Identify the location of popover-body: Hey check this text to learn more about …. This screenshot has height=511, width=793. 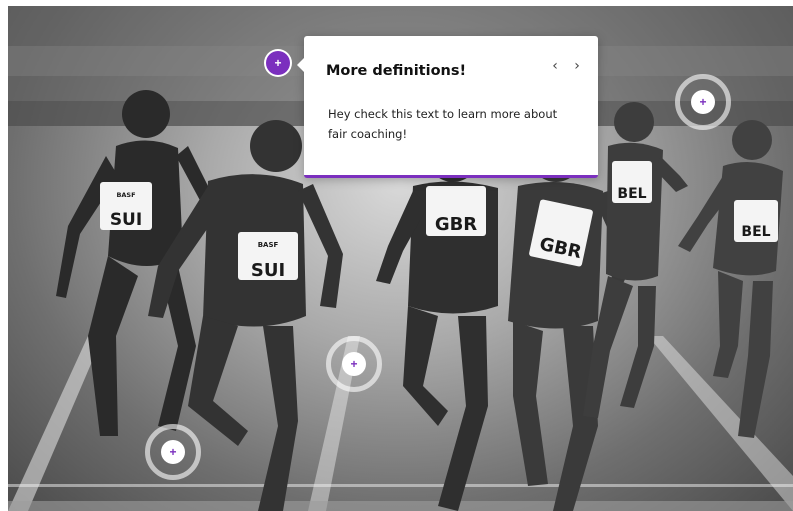
(443, 124).